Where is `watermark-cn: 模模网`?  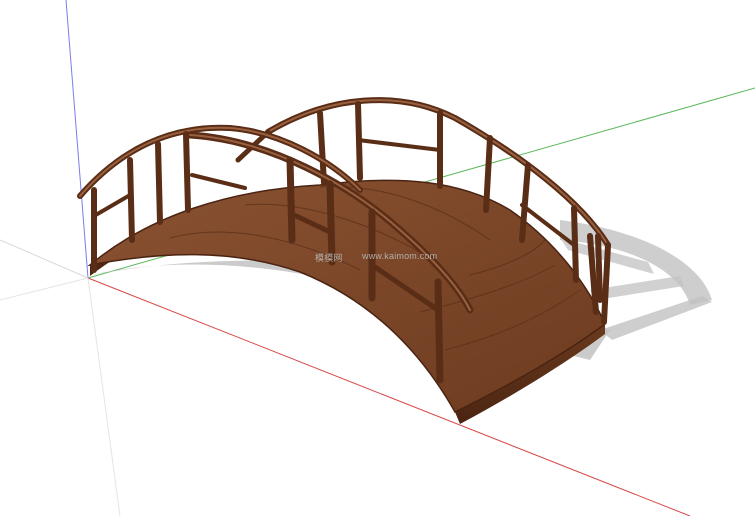 watermark-cn: 模模网 is located at coordinates (329, 258).